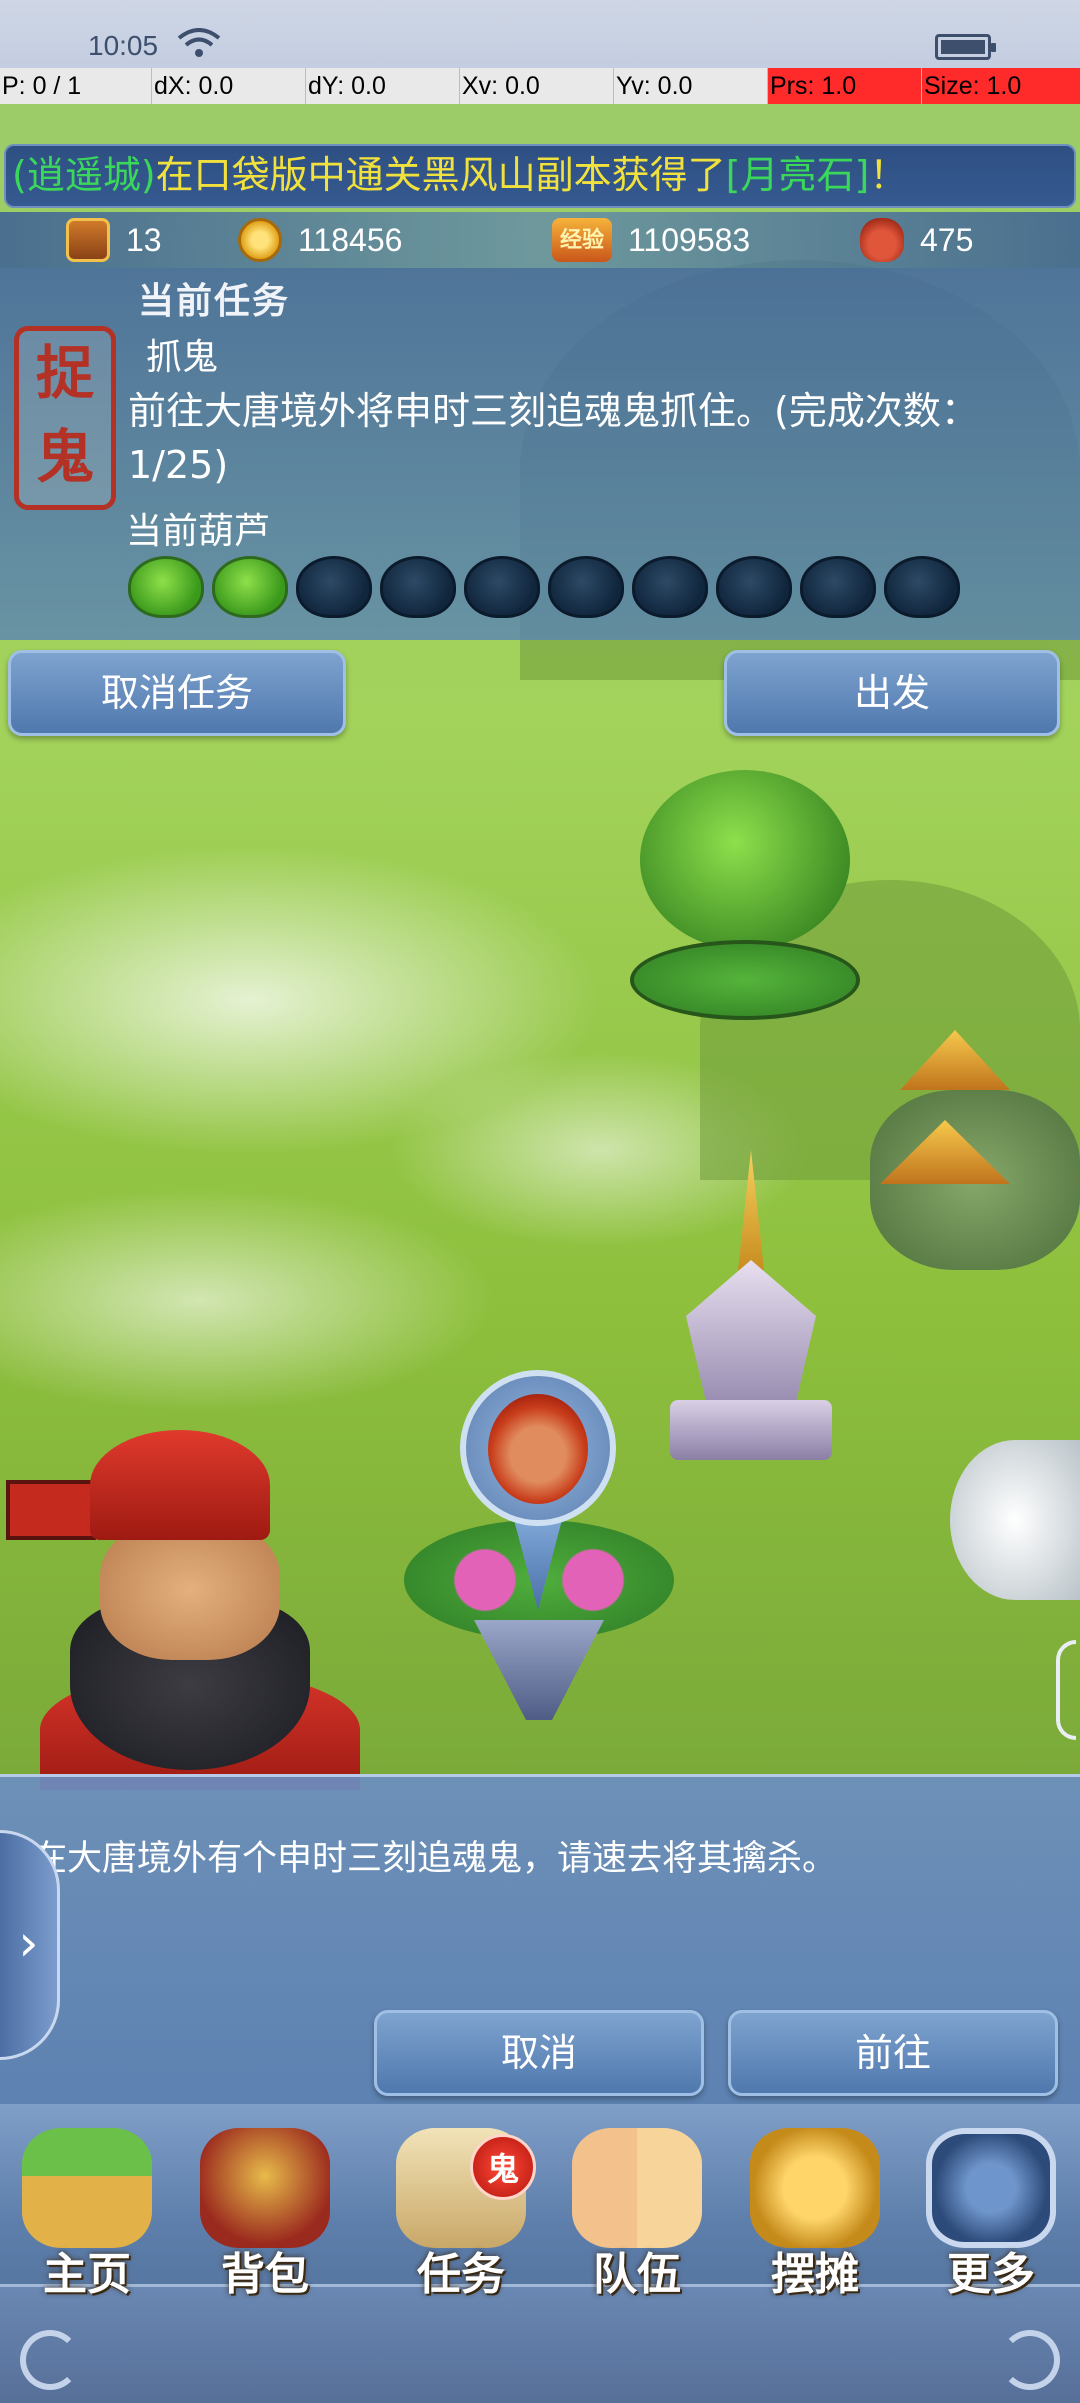  I want to click on nav-stall: 摆摊, so click(815, 2209).